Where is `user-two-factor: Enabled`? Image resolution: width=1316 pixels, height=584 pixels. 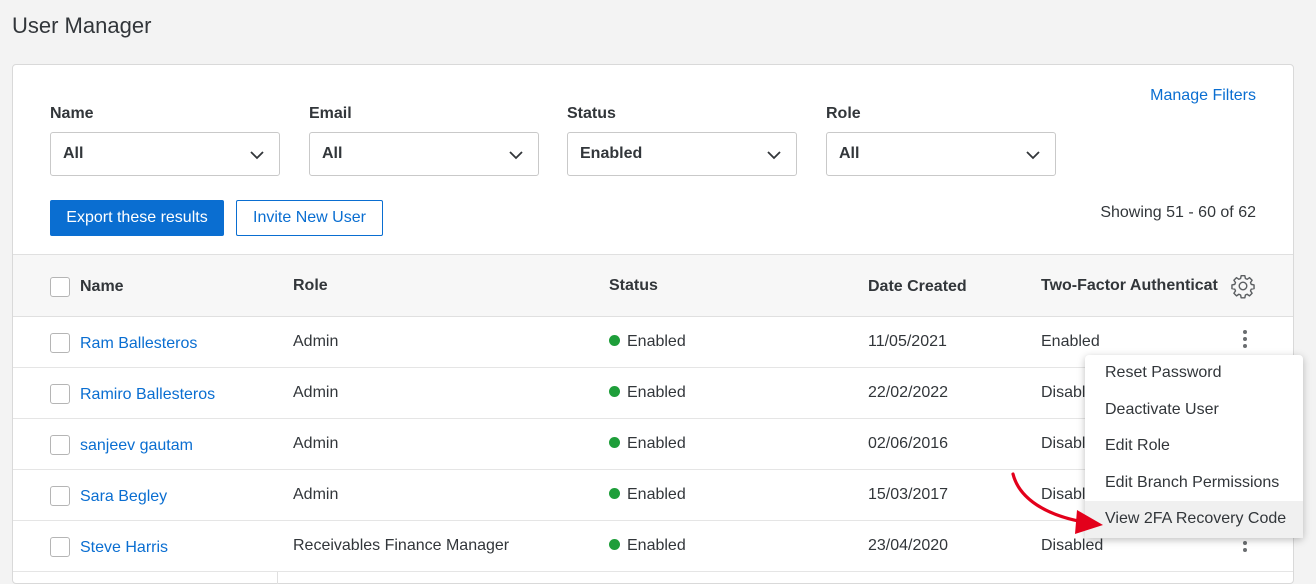
user-two-factor: Enabled is located at coordinates (1070, 341).